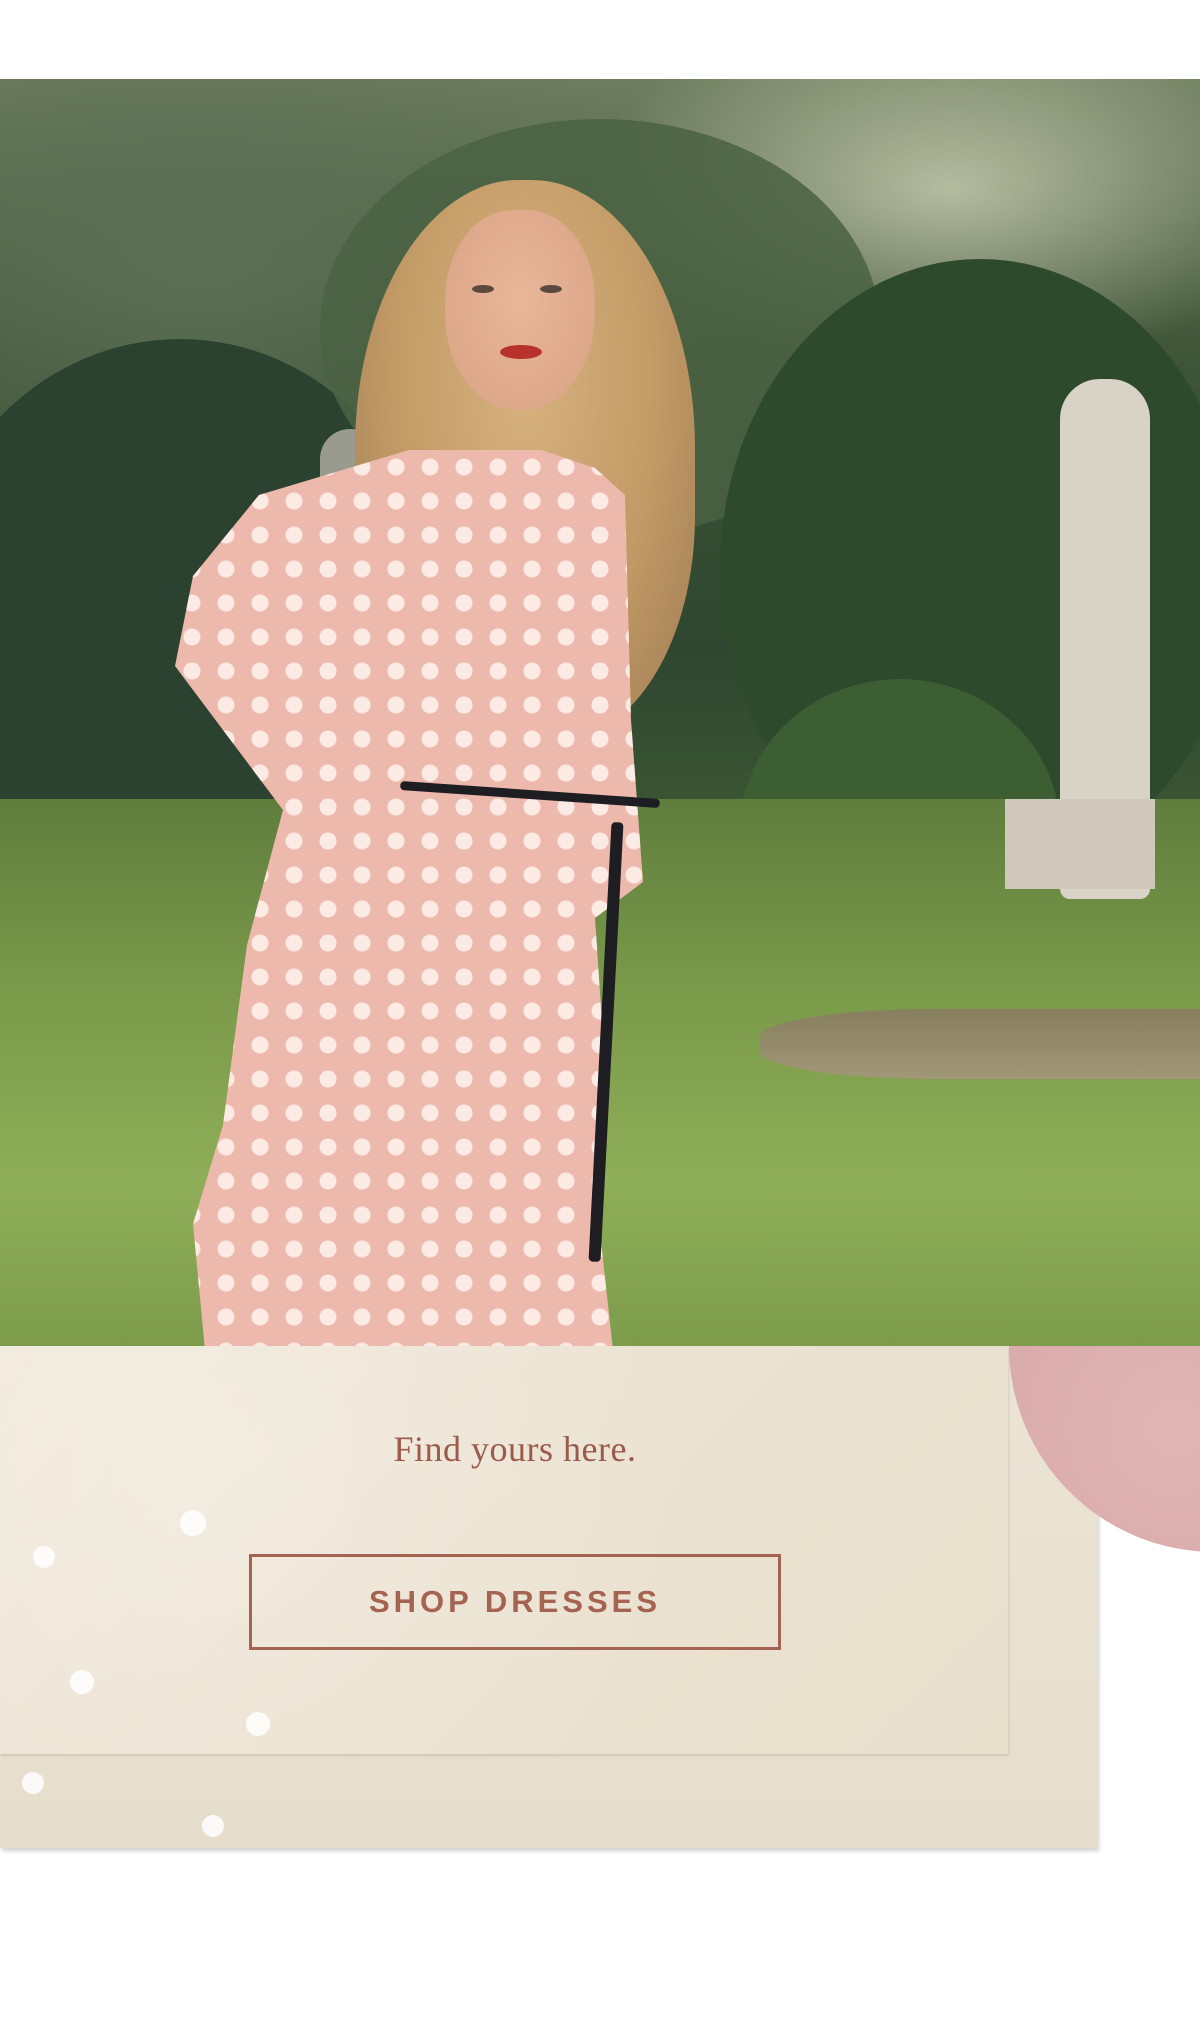 Image resolution: width=1200 pixels, height=2023 pixels. Describe the element at coordinates (483, 289) in the screenshot. I see `model-eye-left` at that location.